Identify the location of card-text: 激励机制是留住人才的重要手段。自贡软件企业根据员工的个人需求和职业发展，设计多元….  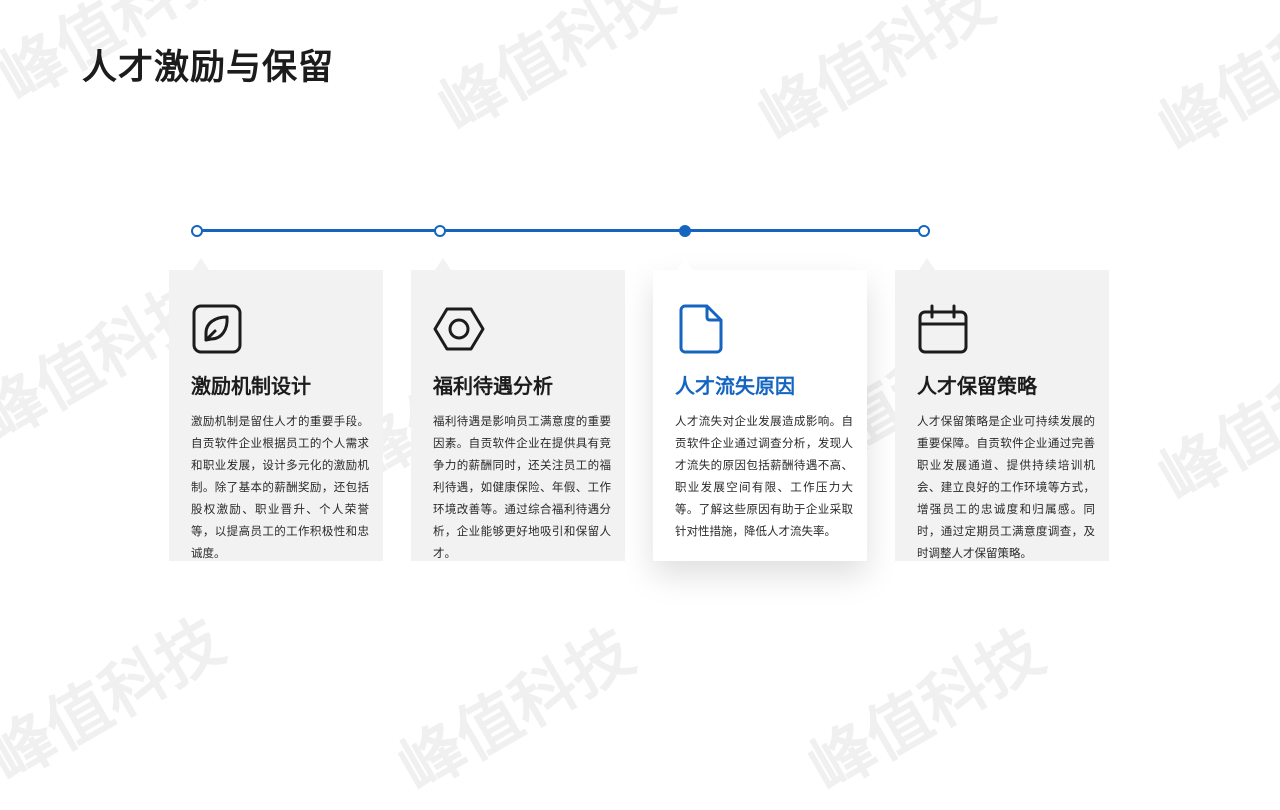
(280, 487).